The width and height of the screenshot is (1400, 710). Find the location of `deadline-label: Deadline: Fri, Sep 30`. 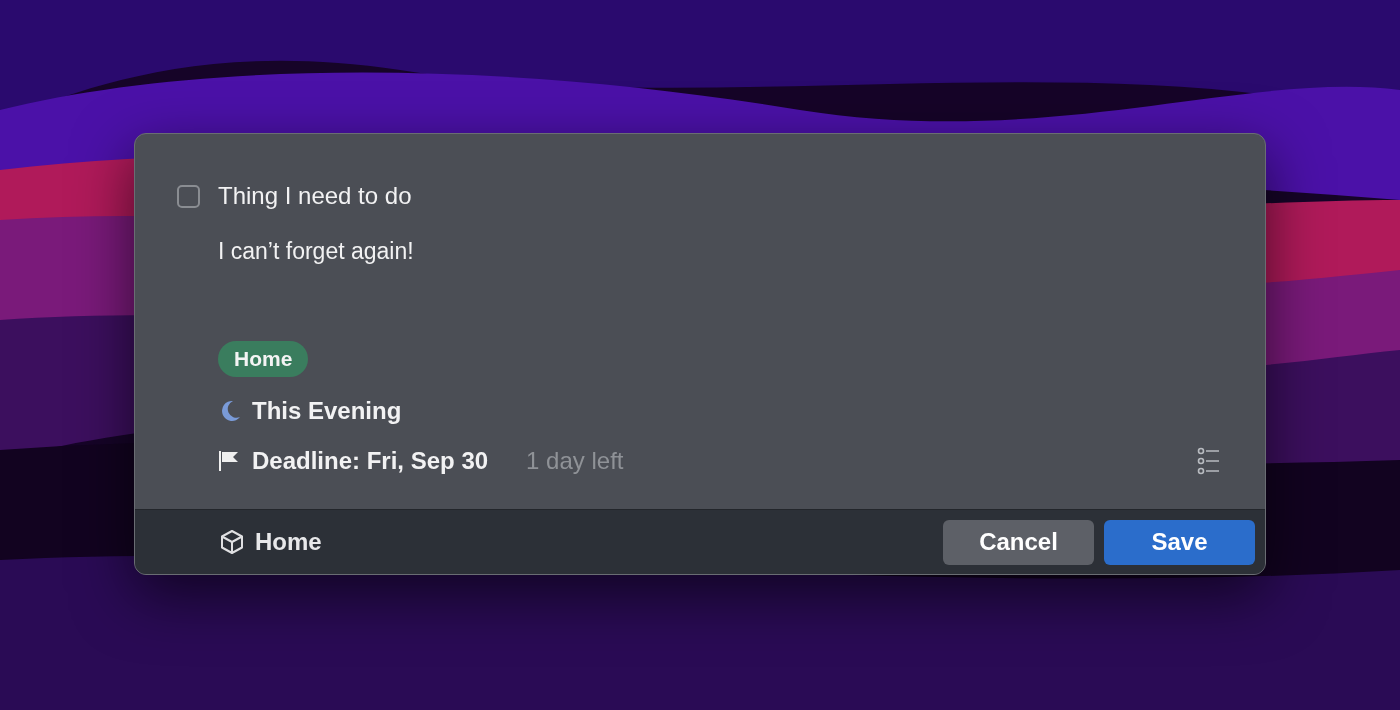

deadline-label: Deadline: Fri, Sep 30 is located at coordinates (370, 461).